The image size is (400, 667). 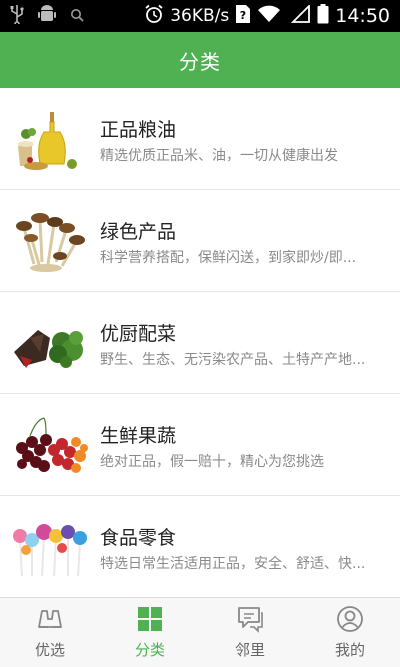 I want to click on lollipops-image, so click(x=50, y=546).